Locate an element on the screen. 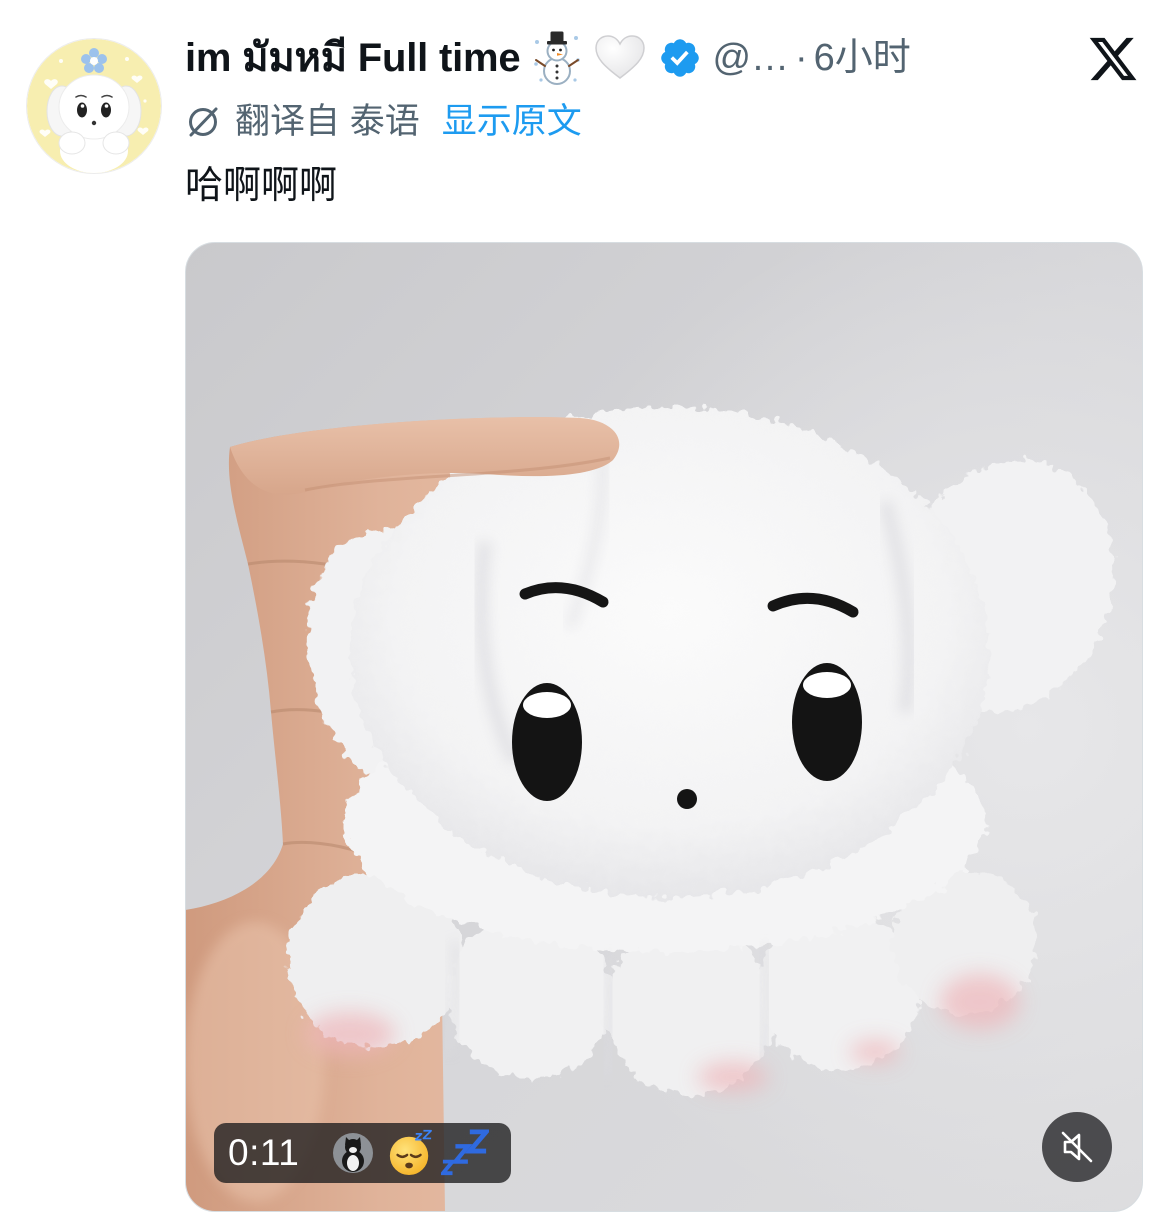 The image size is (1169, 1218). plush-right-eye is located at coordinates (827, 722).